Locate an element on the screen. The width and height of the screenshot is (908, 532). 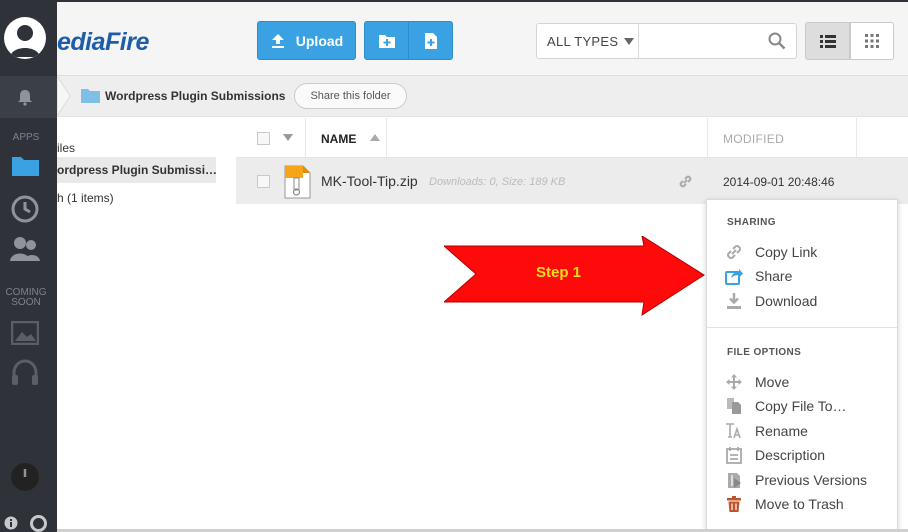
avatar is located at coordinates (25, 38).